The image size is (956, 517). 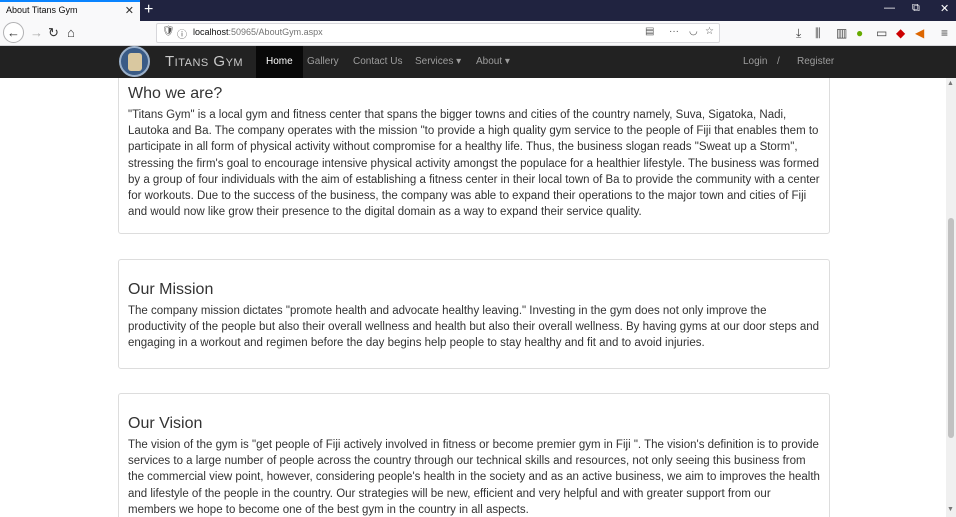 I want to click on reload-icon: ↻, so click(x=53, y=33).